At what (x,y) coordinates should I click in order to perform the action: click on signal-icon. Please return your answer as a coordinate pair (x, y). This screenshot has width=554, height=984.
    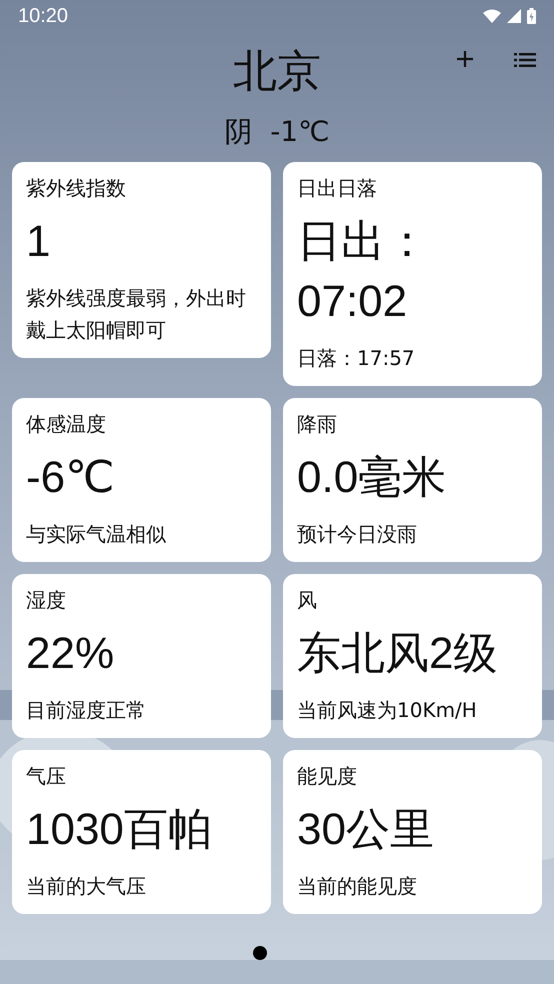
    Looking at the image, I should click on (514, 16).